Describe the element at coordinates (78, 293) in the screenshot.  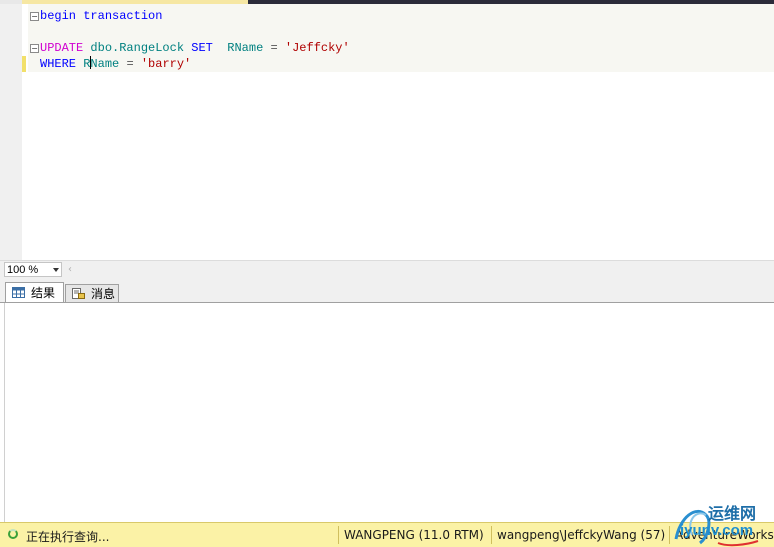
I see `message-icon` at that location.